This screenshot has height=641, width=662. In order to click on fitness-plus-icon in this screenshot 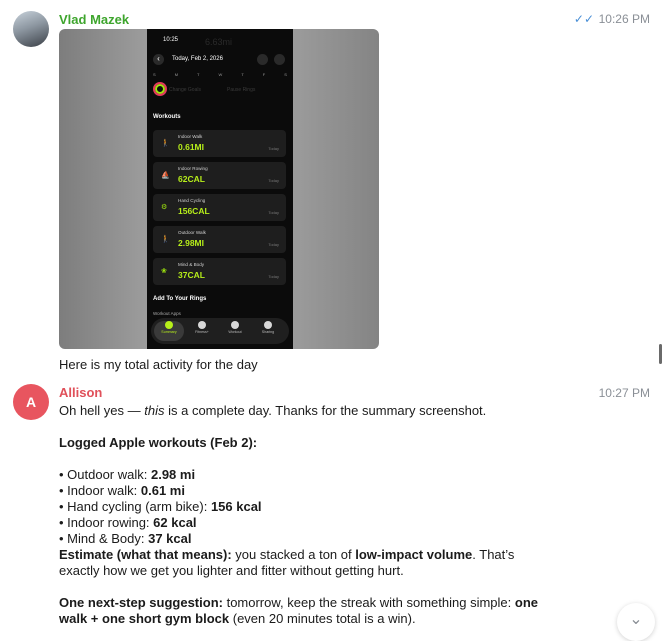, I will do `click(202, 325)`.